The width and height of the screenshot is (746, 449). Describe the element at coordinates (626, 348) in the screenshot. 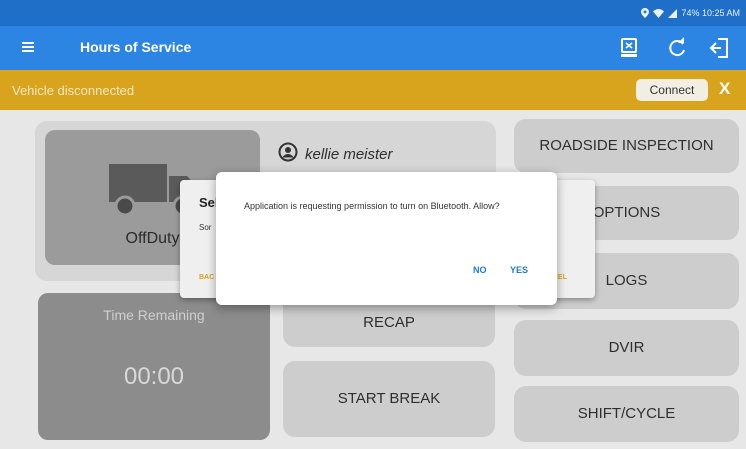

I see `dvir-button: DVIR` at that location.